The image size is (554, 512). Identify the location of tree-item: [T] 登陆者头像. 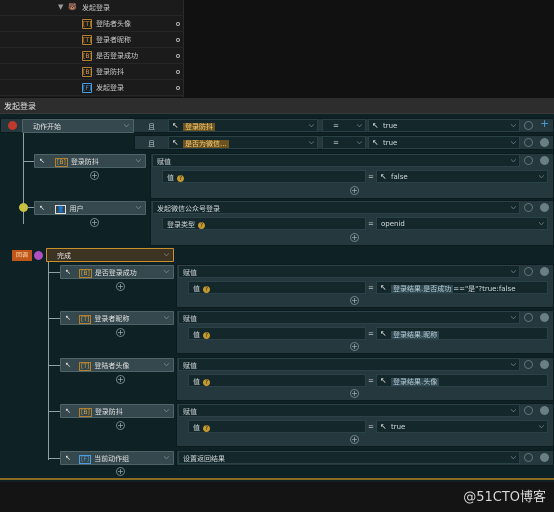
(92, 24).